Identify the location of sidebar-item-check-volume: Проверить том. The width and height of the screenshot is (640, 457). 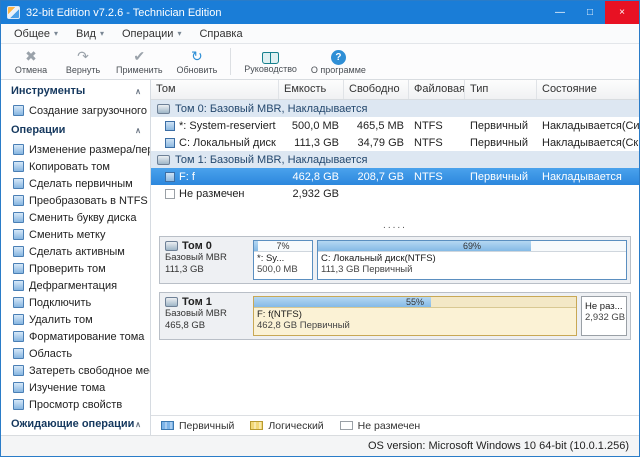
(75, 268).